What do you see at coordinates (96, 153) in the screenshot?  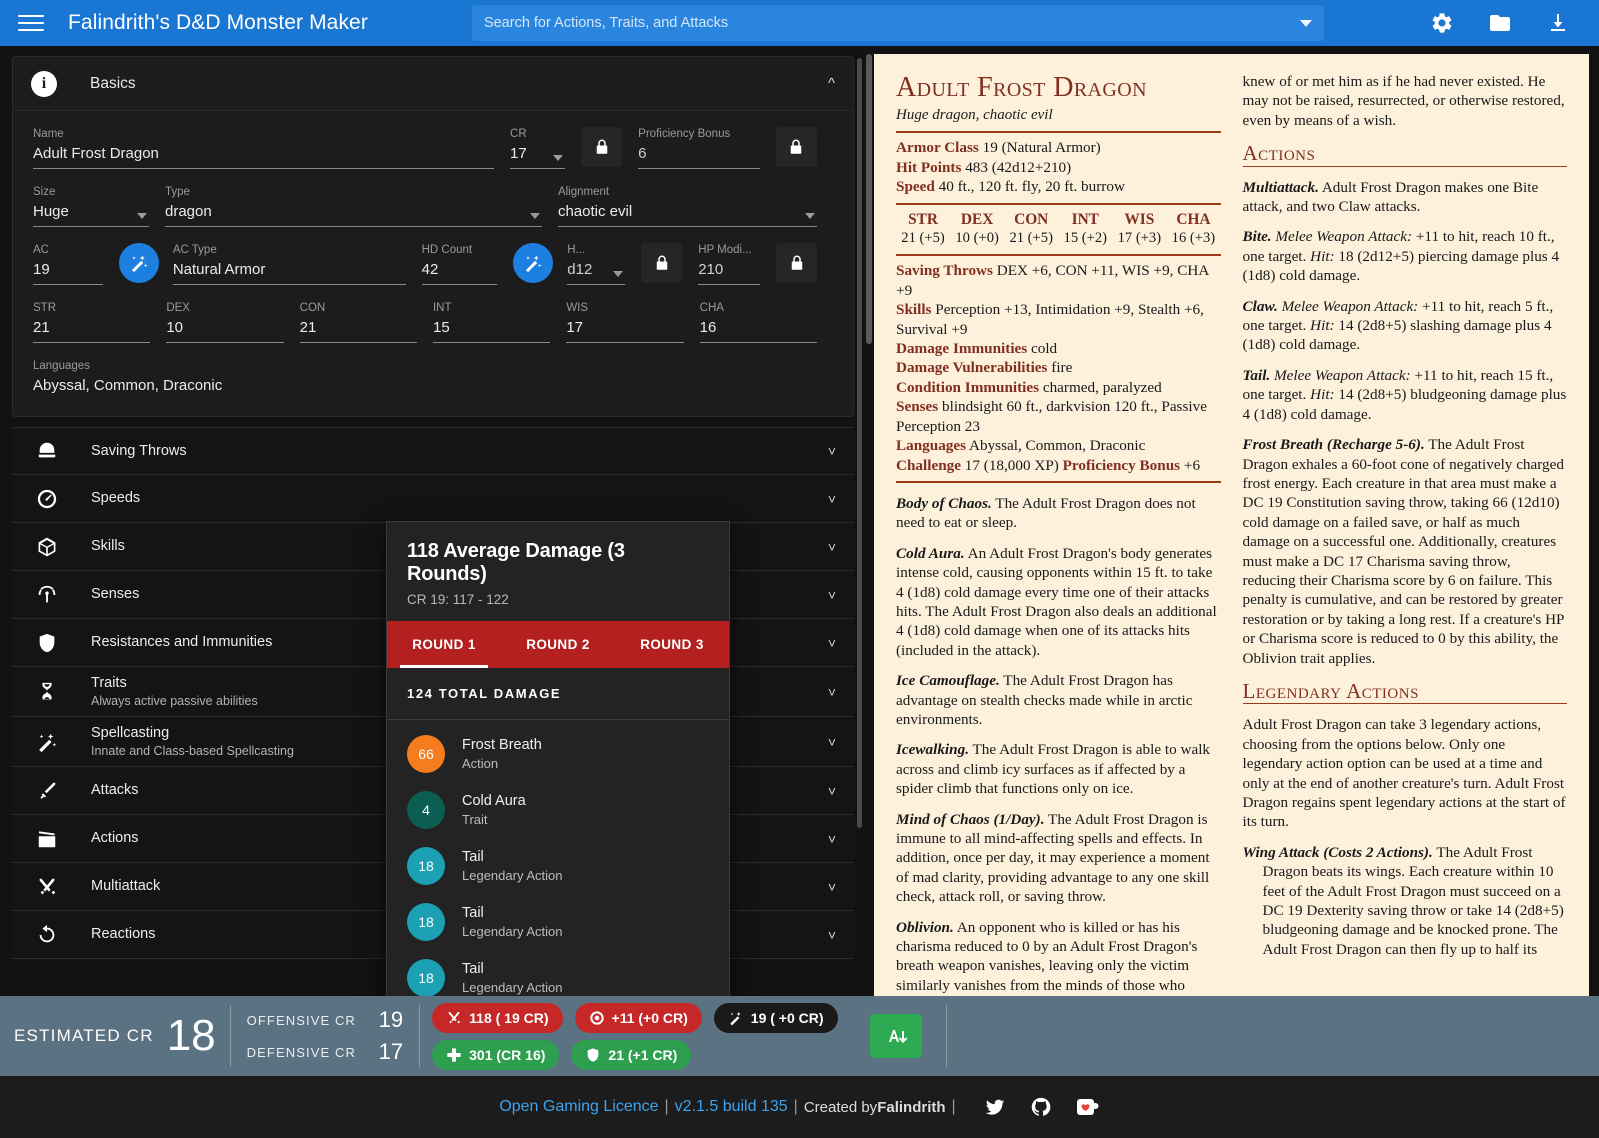 I see `name-value: Adult Frost Dragon` at bounding box center [96, 153].